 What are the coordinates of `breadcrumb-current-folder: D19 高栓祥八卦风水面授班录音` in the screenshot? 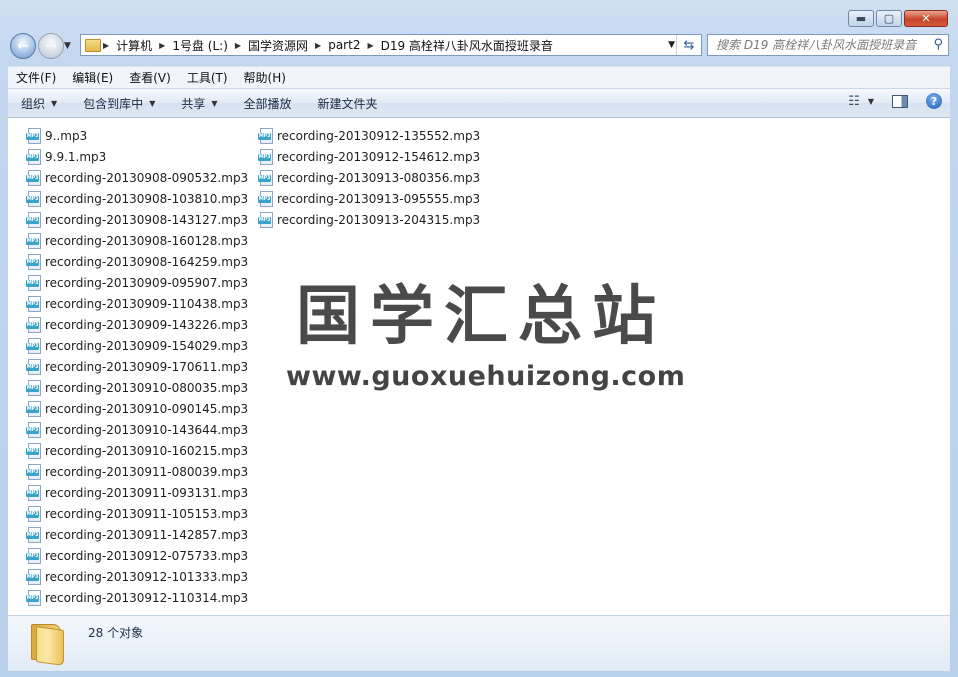 It's located at (467, 45).